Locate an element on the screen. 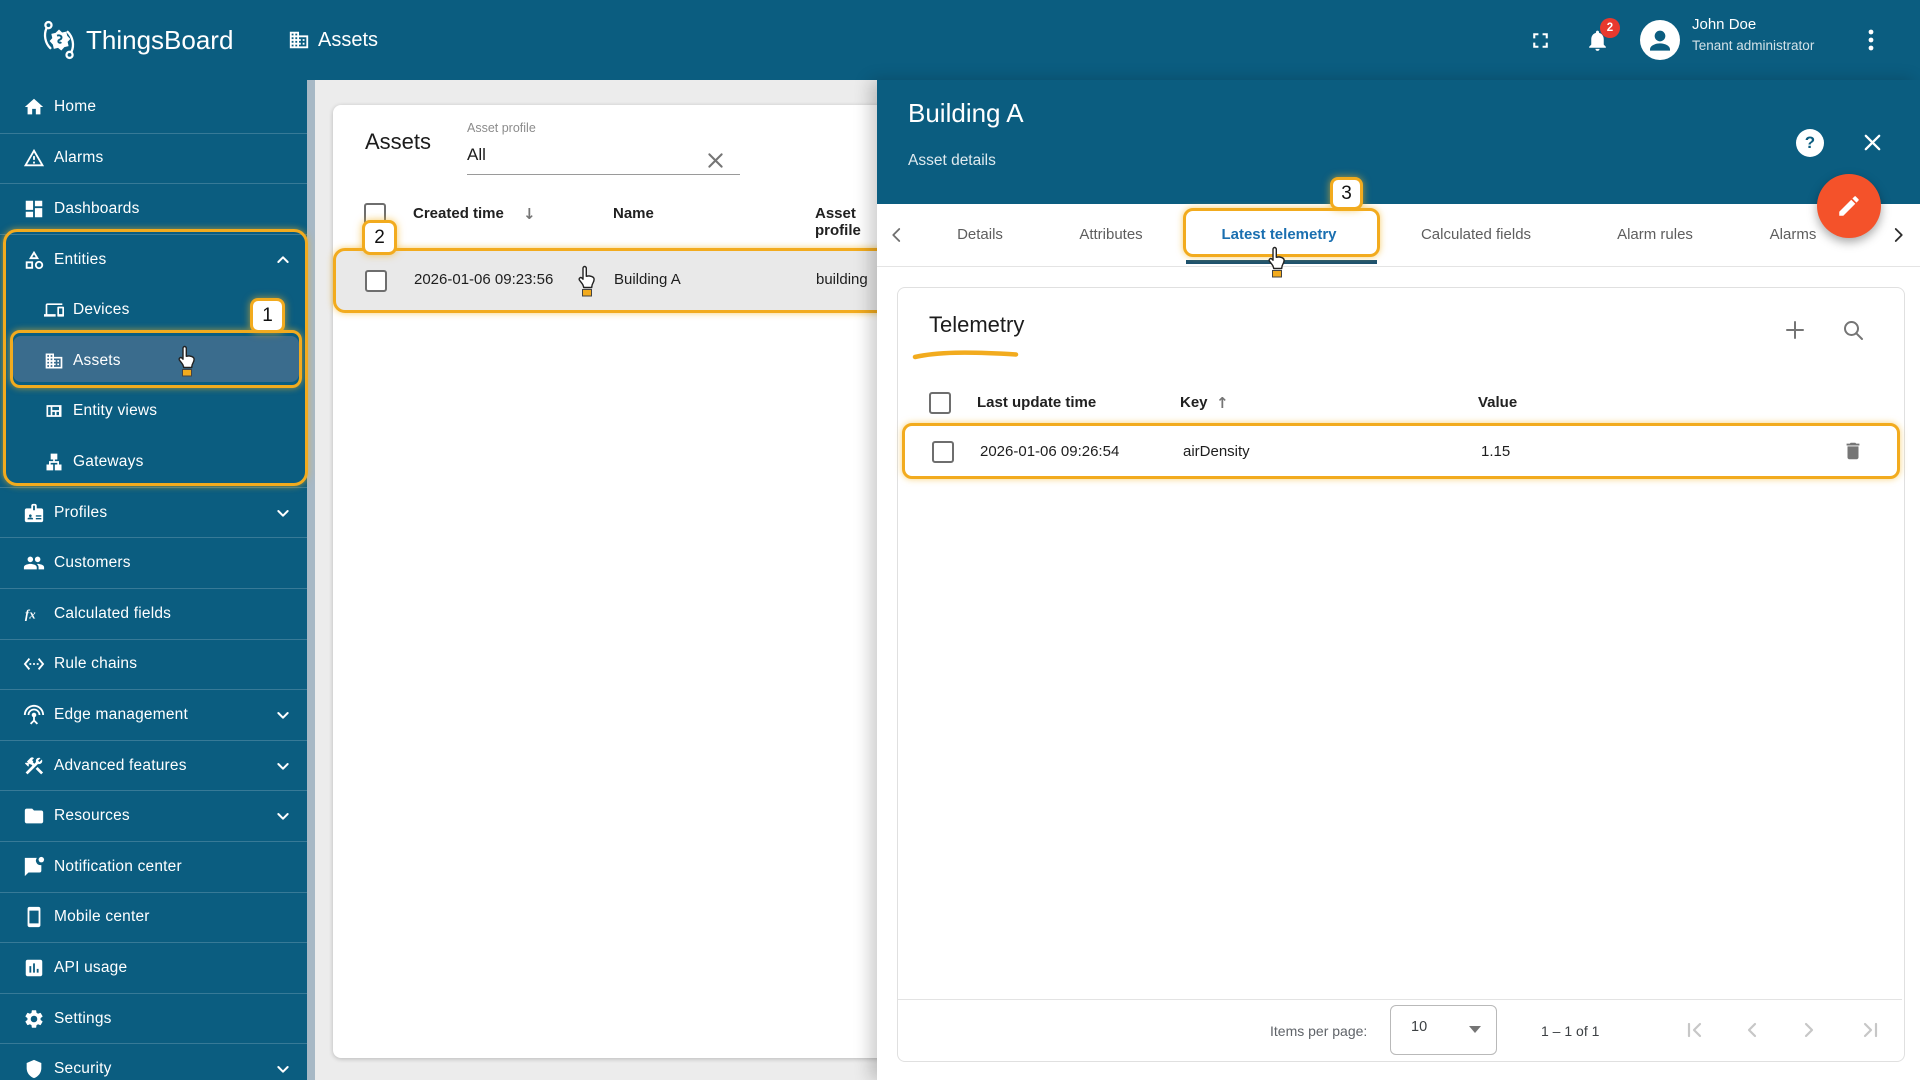 The image size is (1920, 1080). kebab-menu-icon is located at coordinates (1871, 40).